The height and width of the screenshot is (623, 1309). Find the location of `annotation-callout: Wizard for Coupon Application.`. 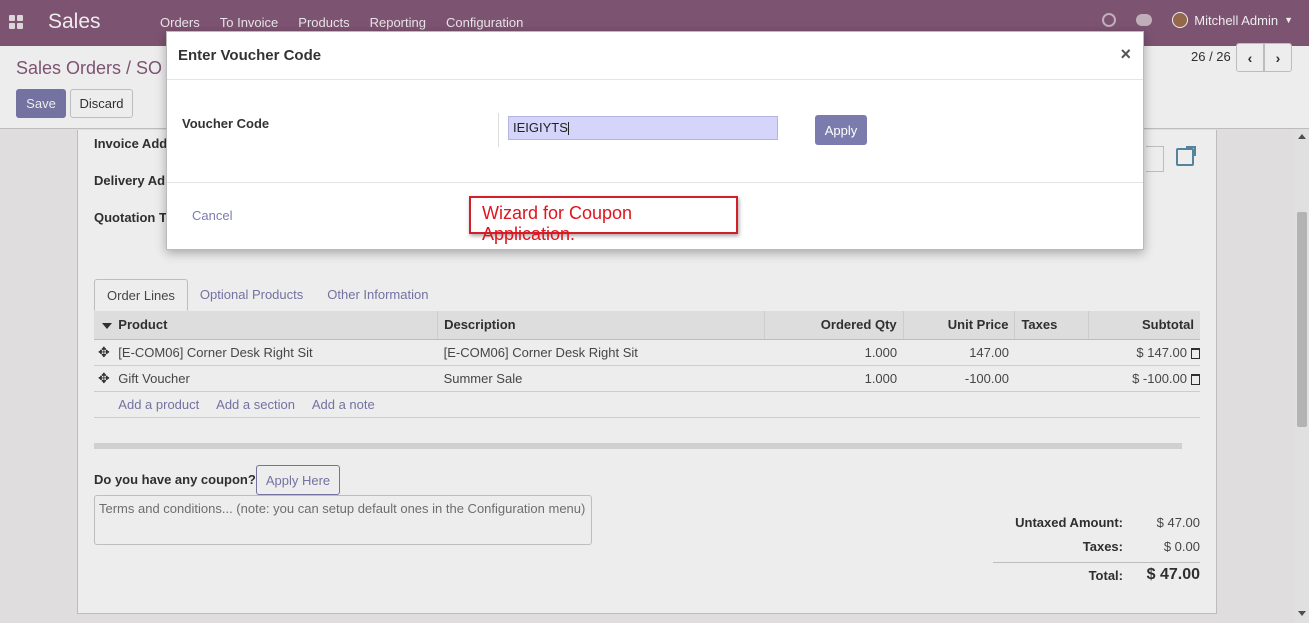

annotation-callout: Wizard for Coupon Application. is located at coordinates (603, 220).